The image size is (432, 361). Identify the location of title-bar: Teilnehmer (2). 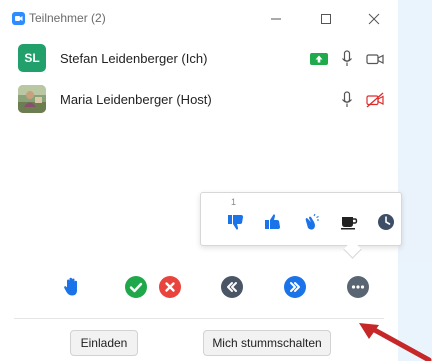
(199, 19).